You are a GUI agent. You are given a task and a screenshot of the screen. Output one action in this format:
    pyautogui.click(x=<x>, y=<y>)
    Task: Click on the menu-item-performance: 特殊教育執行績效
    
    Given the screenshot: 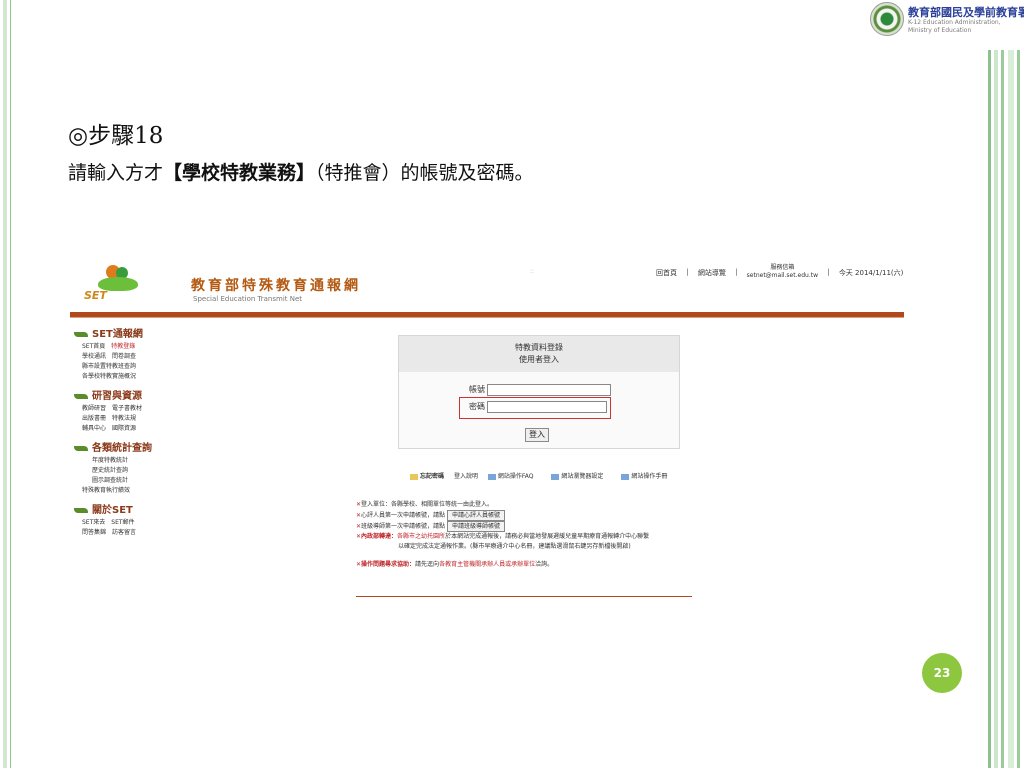 What is the action you would take?
    pyautogui.click(x=106, y=490)
    